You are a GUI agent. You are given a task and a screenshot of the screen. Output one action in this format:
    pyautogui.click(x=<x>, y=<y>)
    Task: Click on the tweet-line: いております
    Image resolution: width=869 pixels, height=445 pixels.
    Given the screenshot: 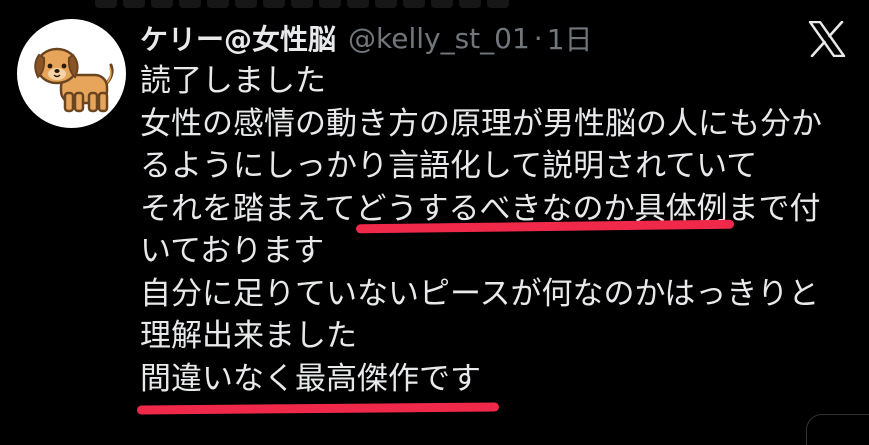 What is the action you would take?
    pyautogui.click(x=232, y=251)
    